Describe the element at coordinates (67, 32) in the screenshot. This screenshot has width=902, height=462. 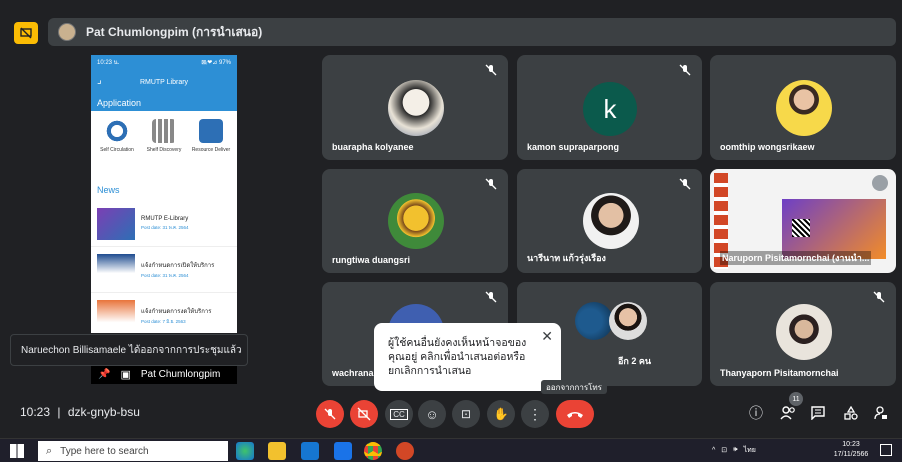
I see `presenter-avatar` at that location.